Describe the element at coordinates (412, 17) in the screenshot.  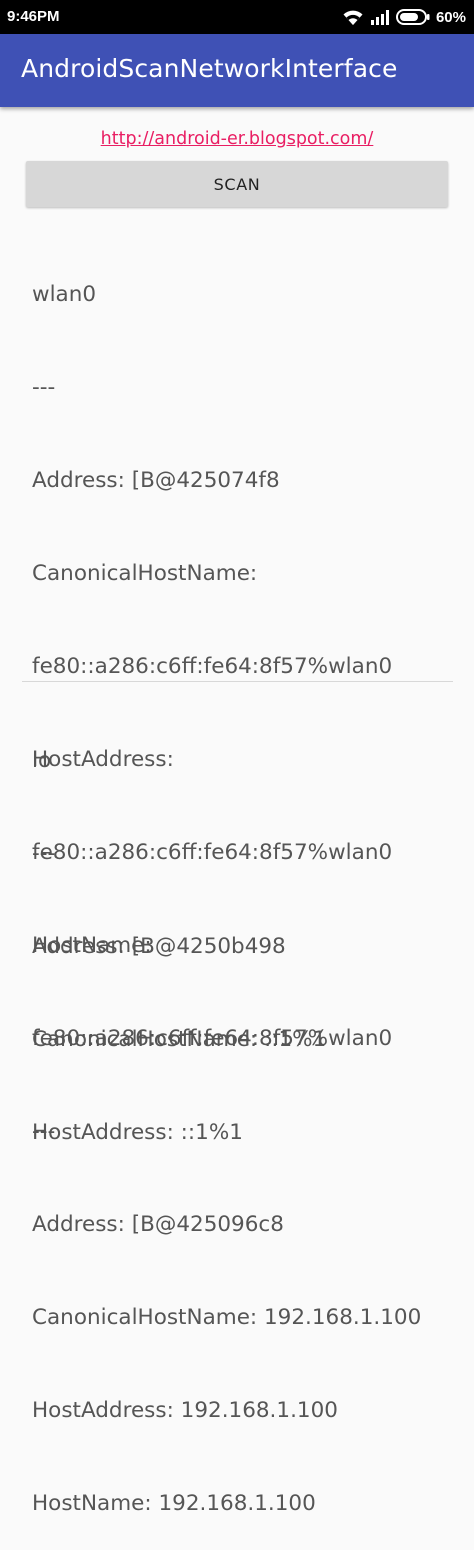
I see `battery-icon` at that location.